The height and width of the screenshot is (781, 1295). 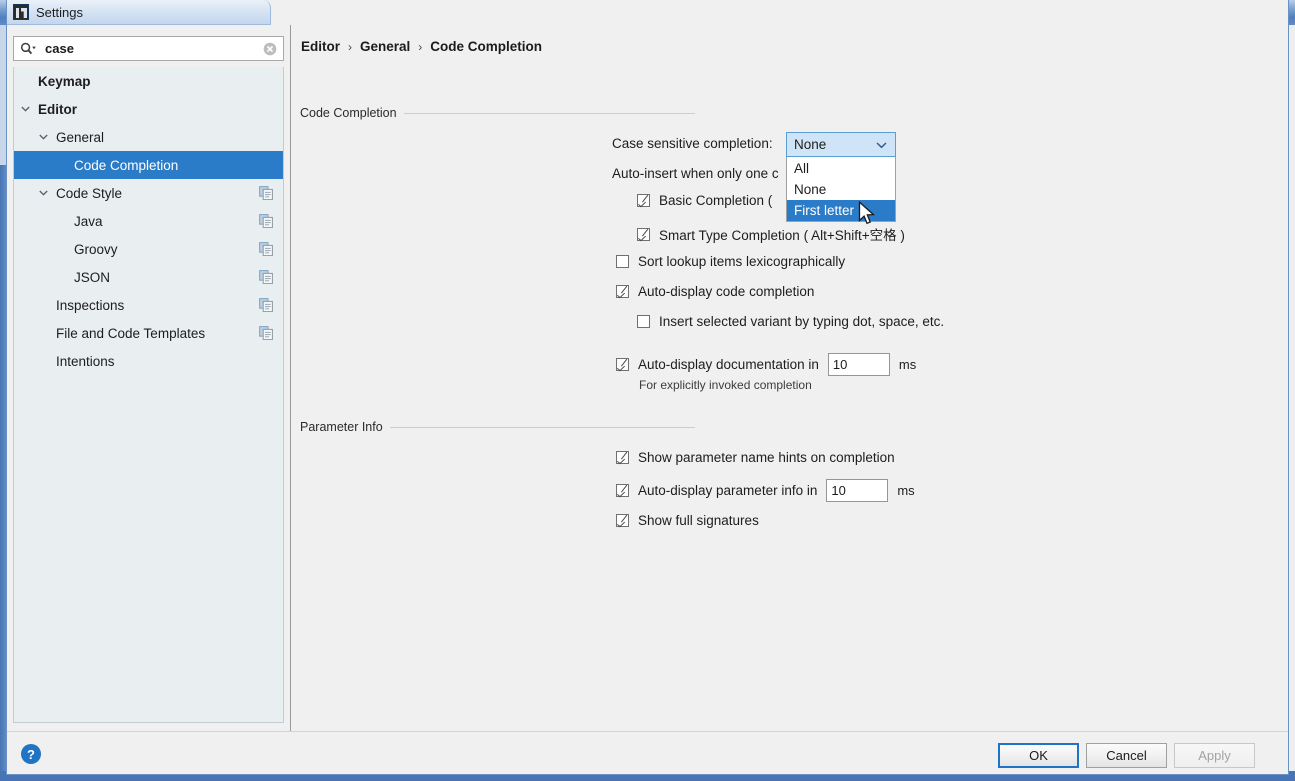 What do you see at coordinates (126, 165) in the screenshot?
I see `sidebar-item-label: Code Completion` at bounding box center [126, 165].